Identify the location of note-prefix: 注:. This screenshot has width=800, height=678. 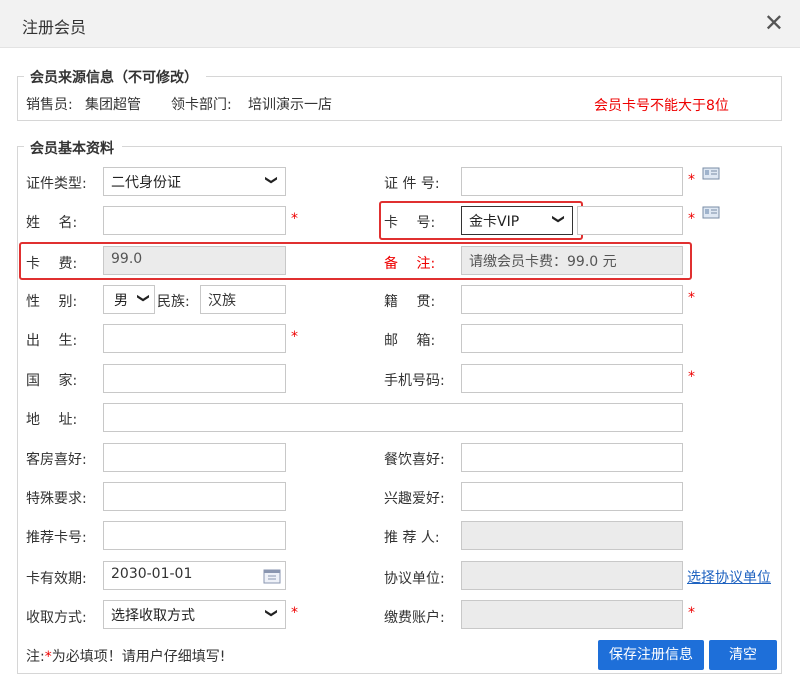
(35, 657).